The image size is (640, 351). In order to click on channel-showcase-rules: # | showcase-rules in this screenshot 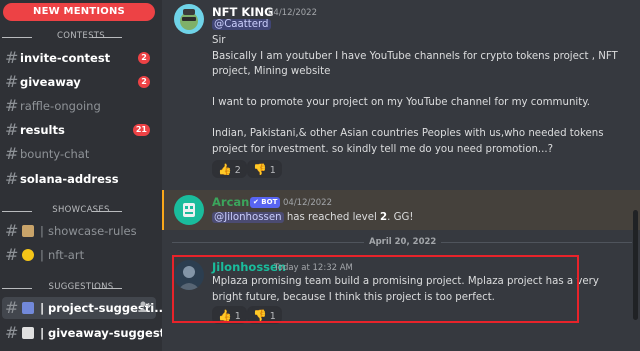, I will do `click(79, 231)`.